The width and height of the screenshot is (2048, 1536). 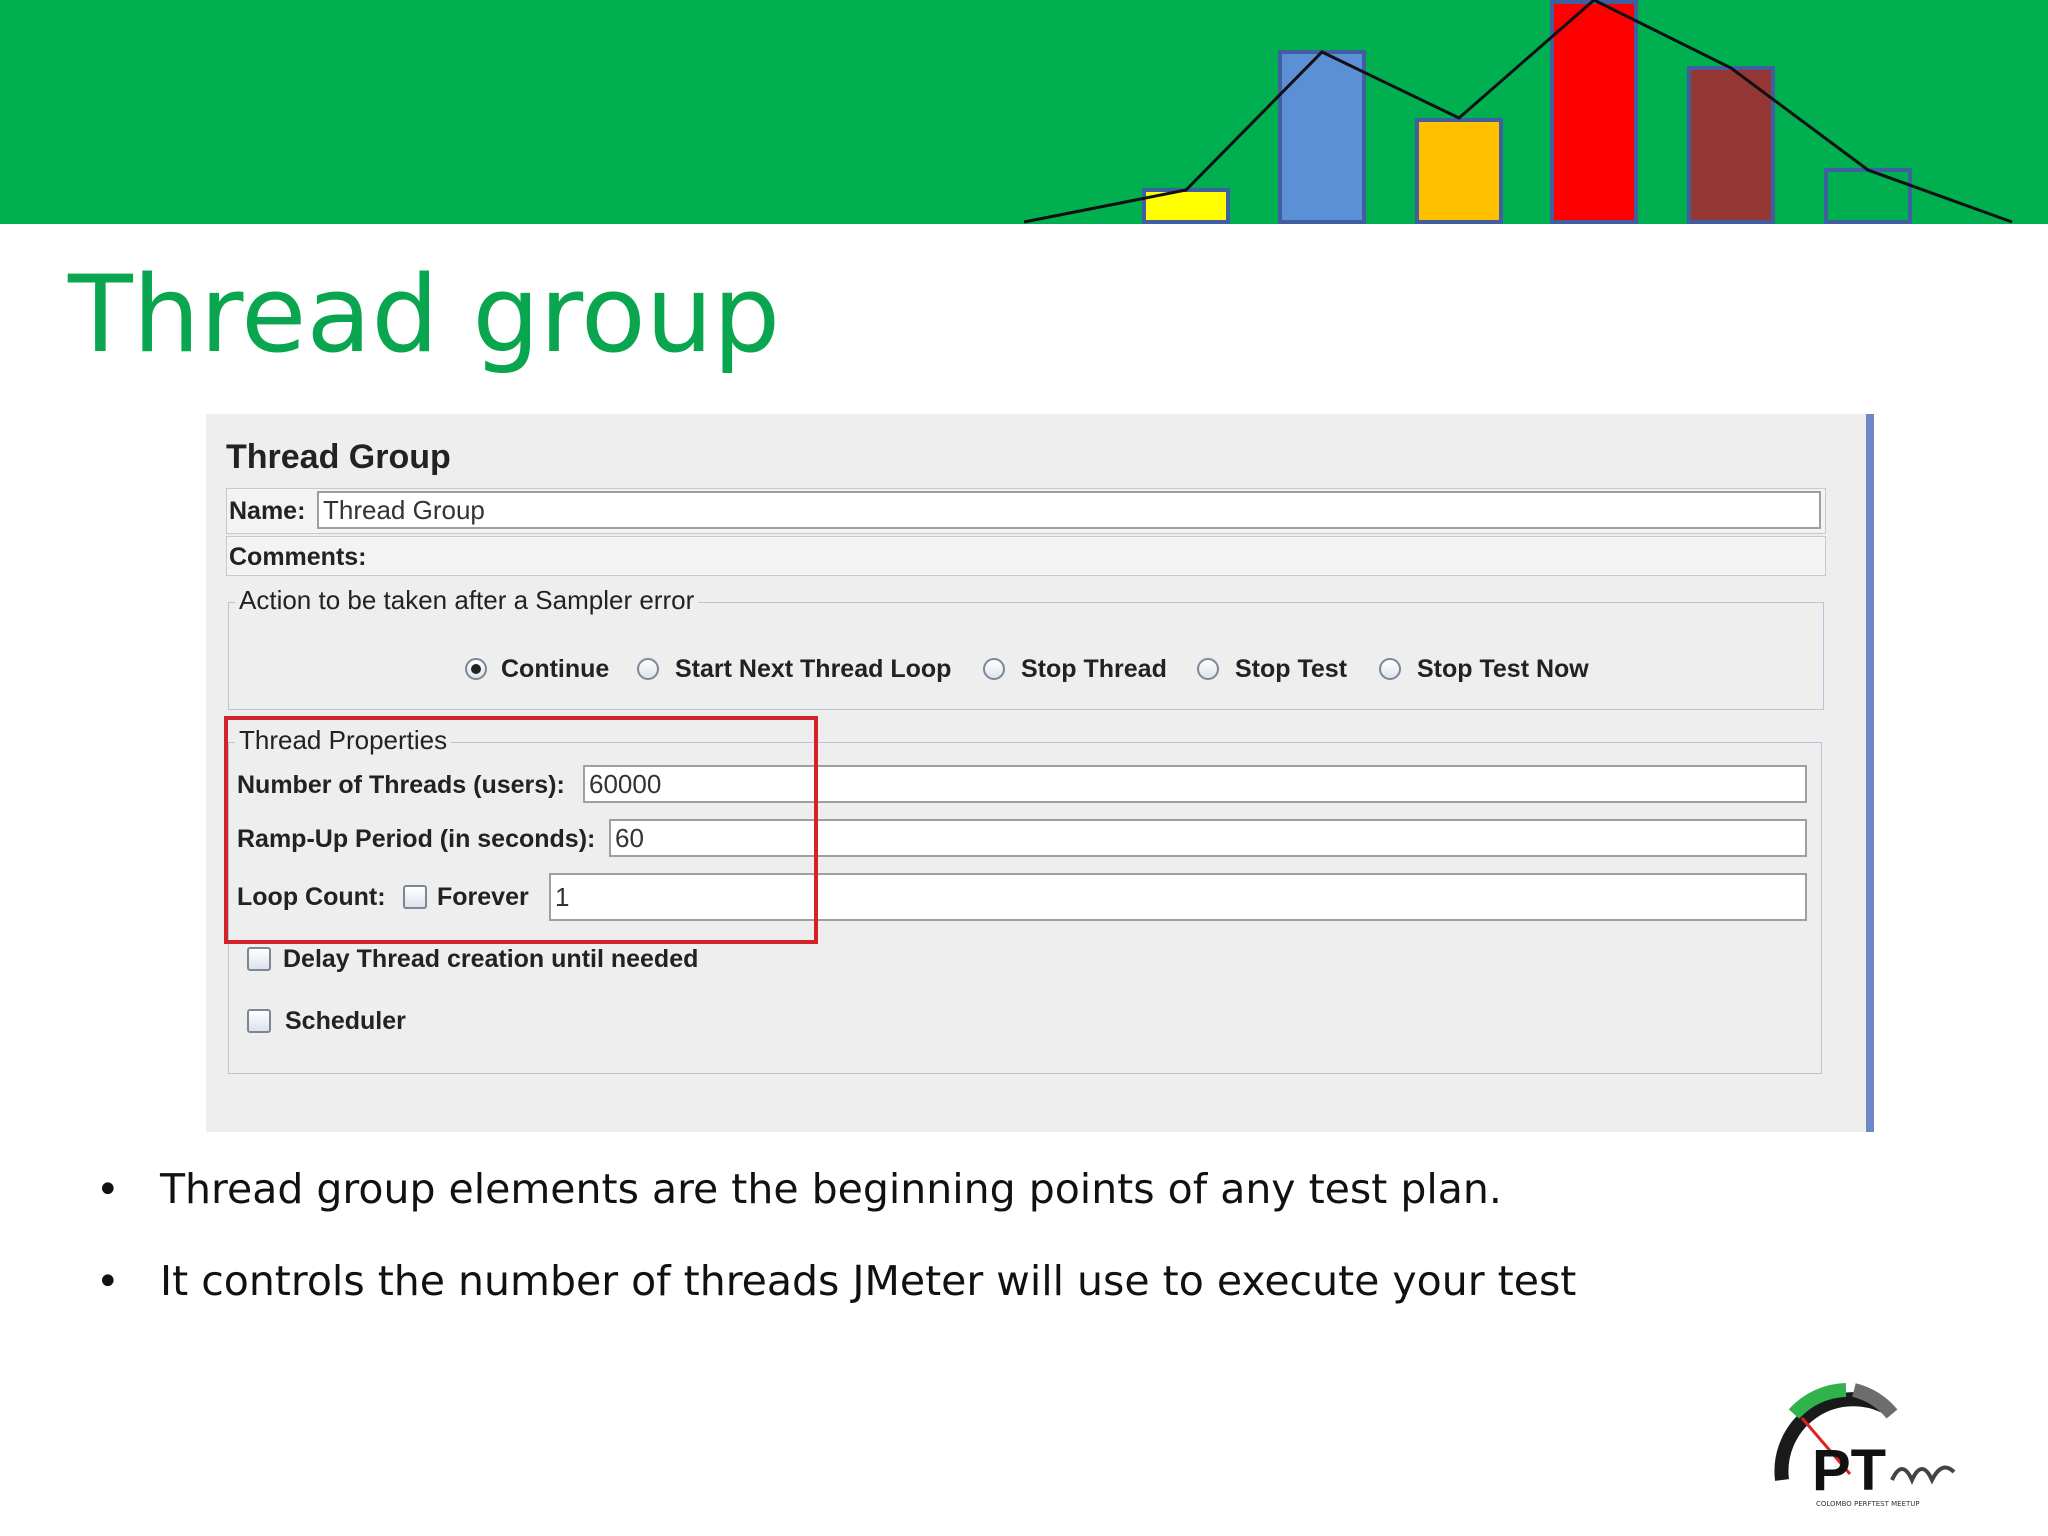 I want to click on threads-label: Number of Threads (users):, so click(x=401, y=785).